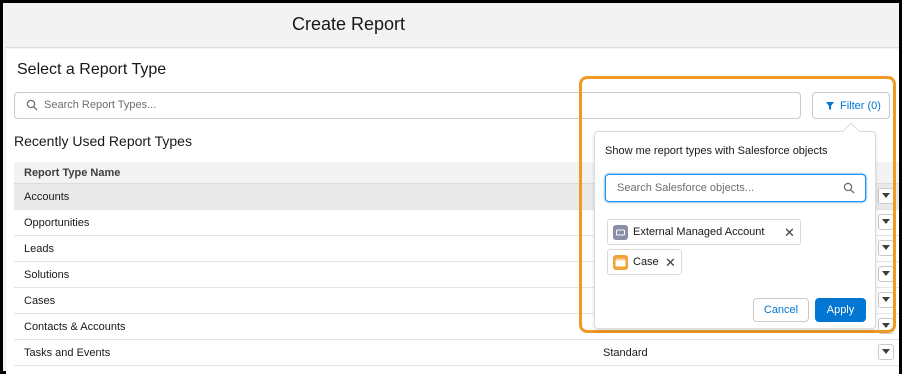 The image size is (902, 374). I want to click on modal-header: Create Report, so click(452, 27).